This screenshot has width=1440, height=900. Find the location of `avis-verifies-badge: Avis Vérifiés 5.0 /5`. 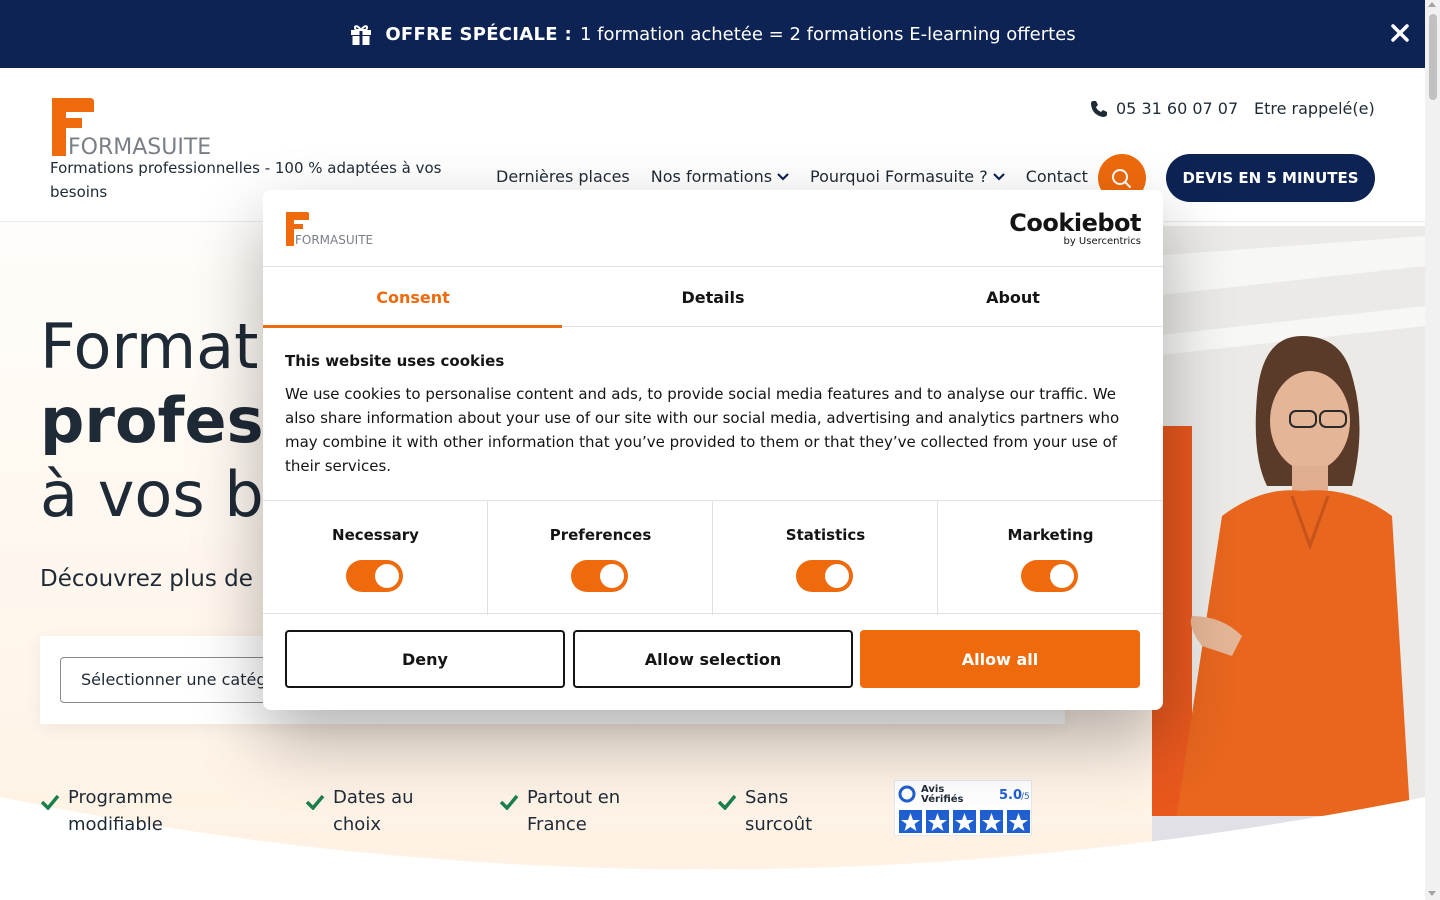

avis-verifies-badge: Avis Vérifiés 5.0 /5 is located at coordinates (963, 808).